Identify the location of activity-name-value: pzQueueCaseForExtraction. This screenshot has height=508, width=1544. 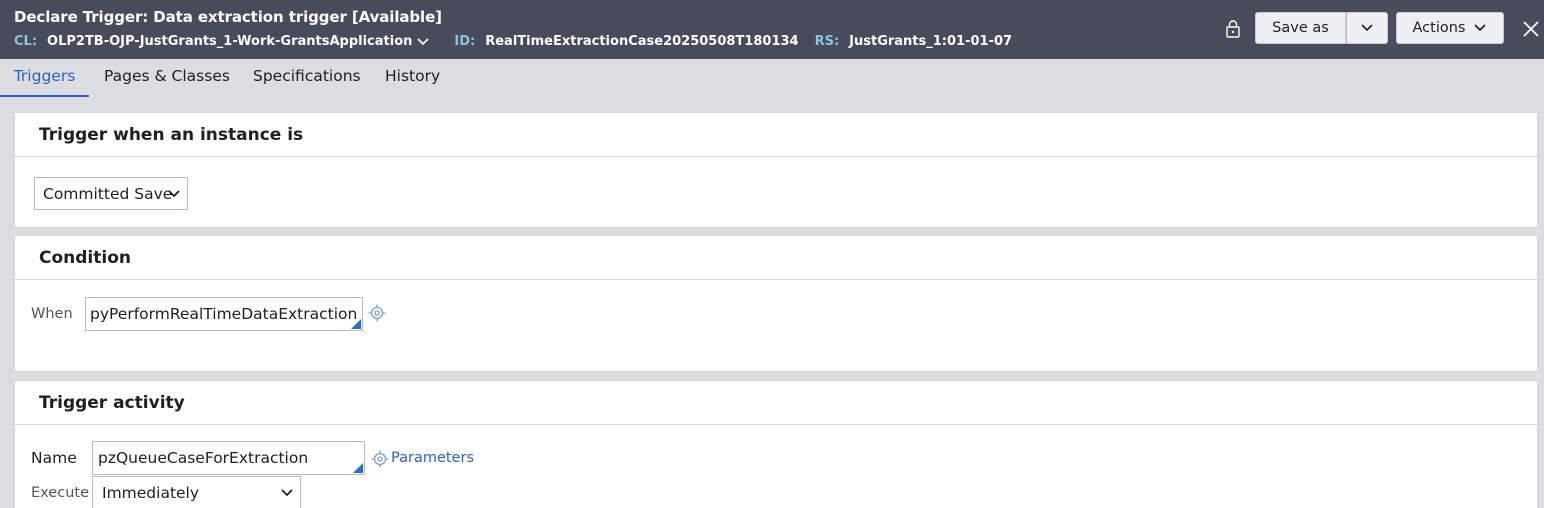
(203, 458).